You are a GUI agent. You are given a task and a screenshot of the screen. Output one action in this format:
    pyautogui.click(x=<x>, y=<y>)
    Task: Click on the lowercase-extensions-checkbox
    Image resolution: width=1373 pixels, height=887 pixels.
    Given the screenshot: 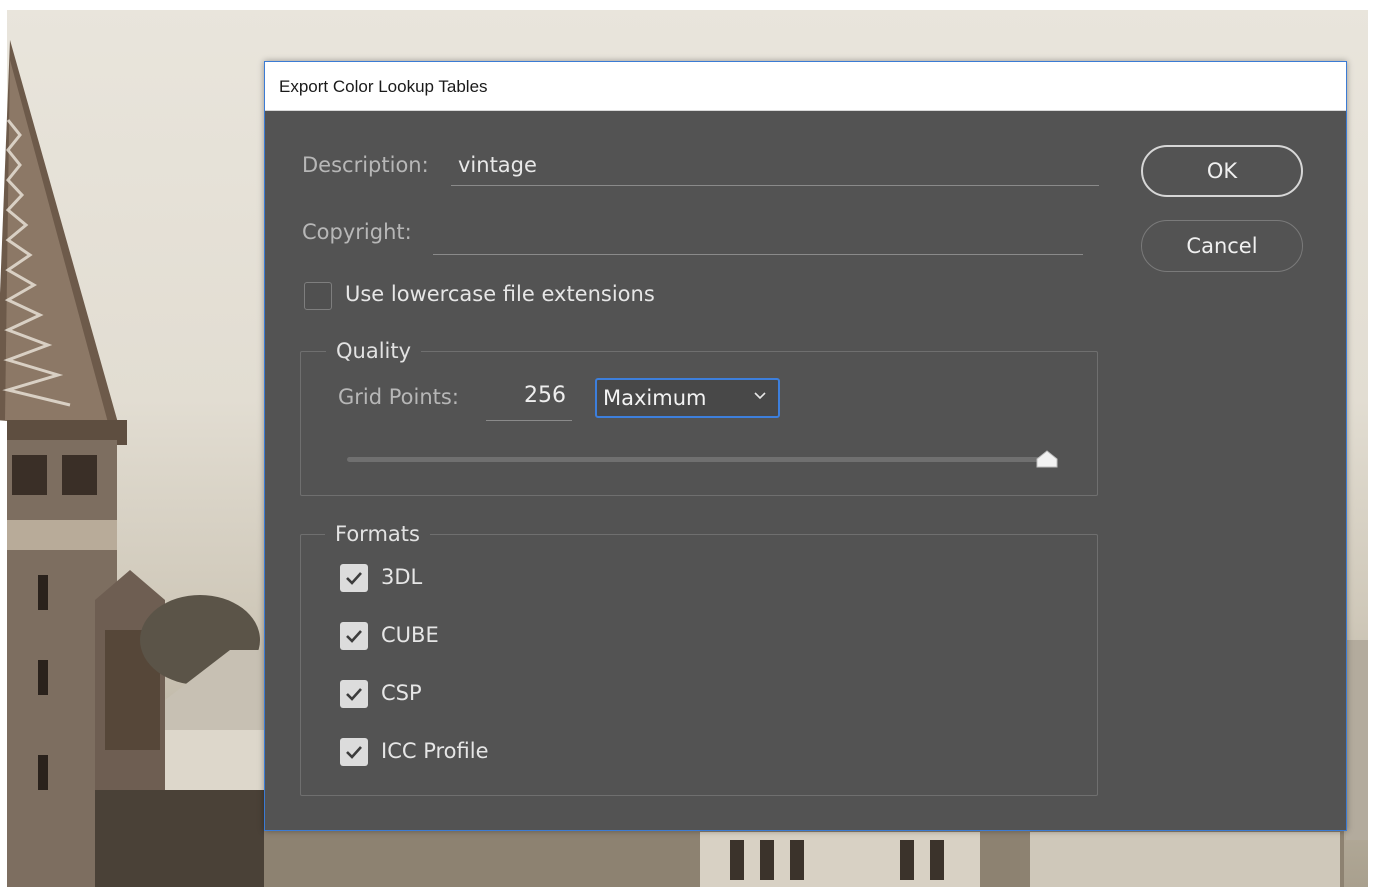 What is the action you would take?
    pyautogui.click(x=318, y=296)
    